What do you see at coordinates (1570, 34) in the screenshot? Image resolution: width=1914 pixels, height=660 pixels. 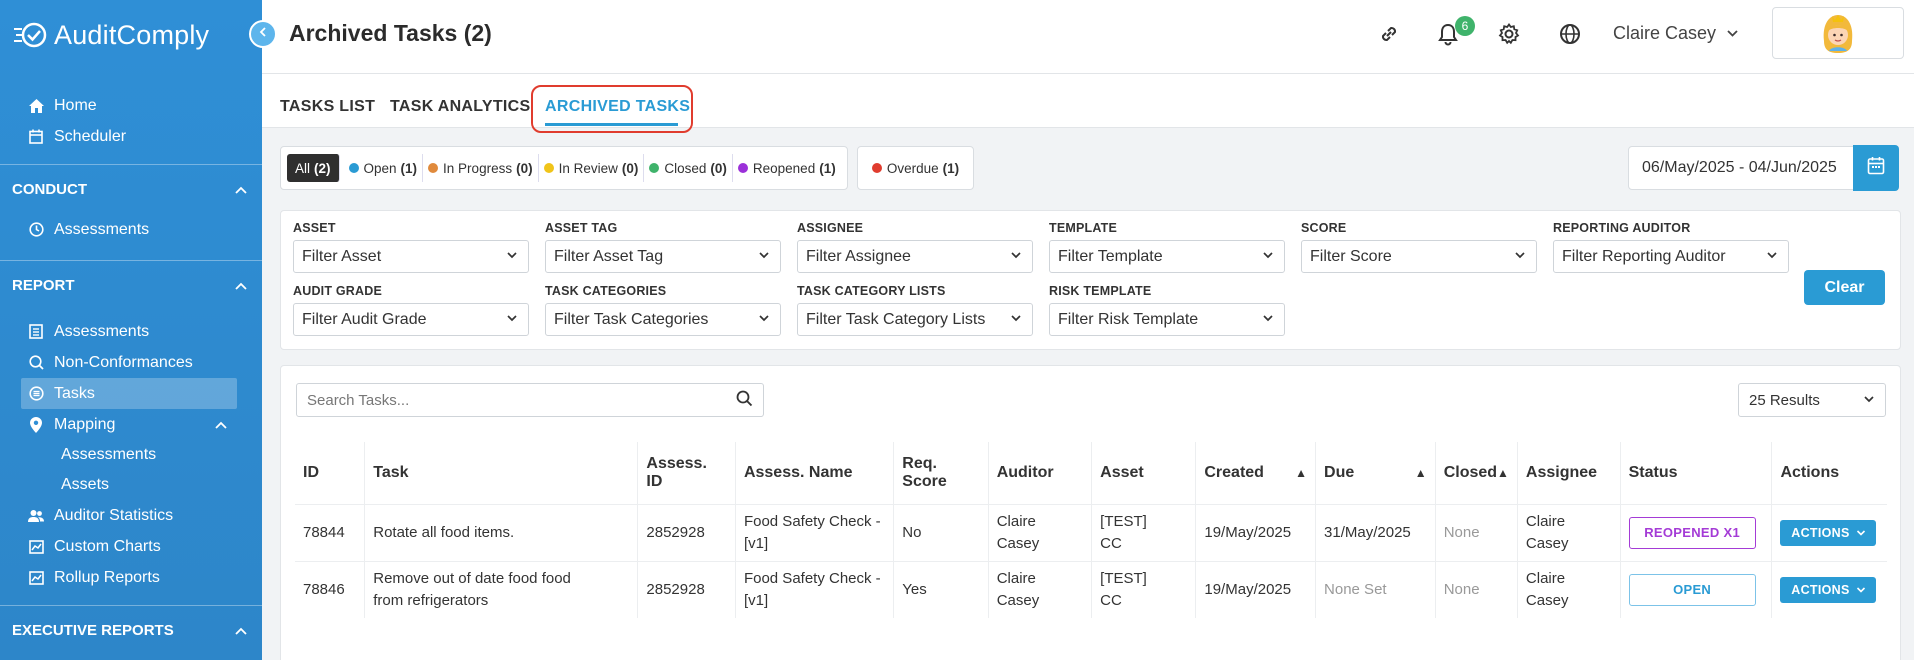 I see `globe-icon` at bounding box center [1570, 34].